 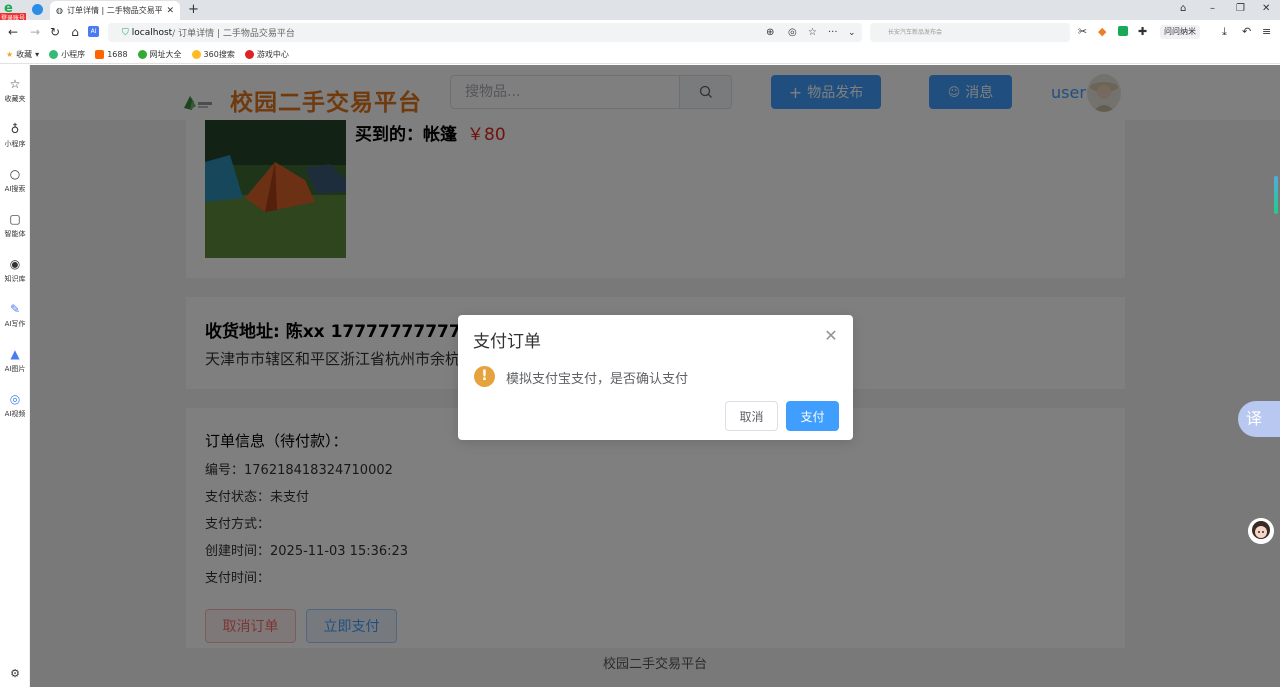 What do you see at coordinates (507, 342) in the screenshot?
I see `dialog-title: 支付订单` at bounding box center [507, 342].